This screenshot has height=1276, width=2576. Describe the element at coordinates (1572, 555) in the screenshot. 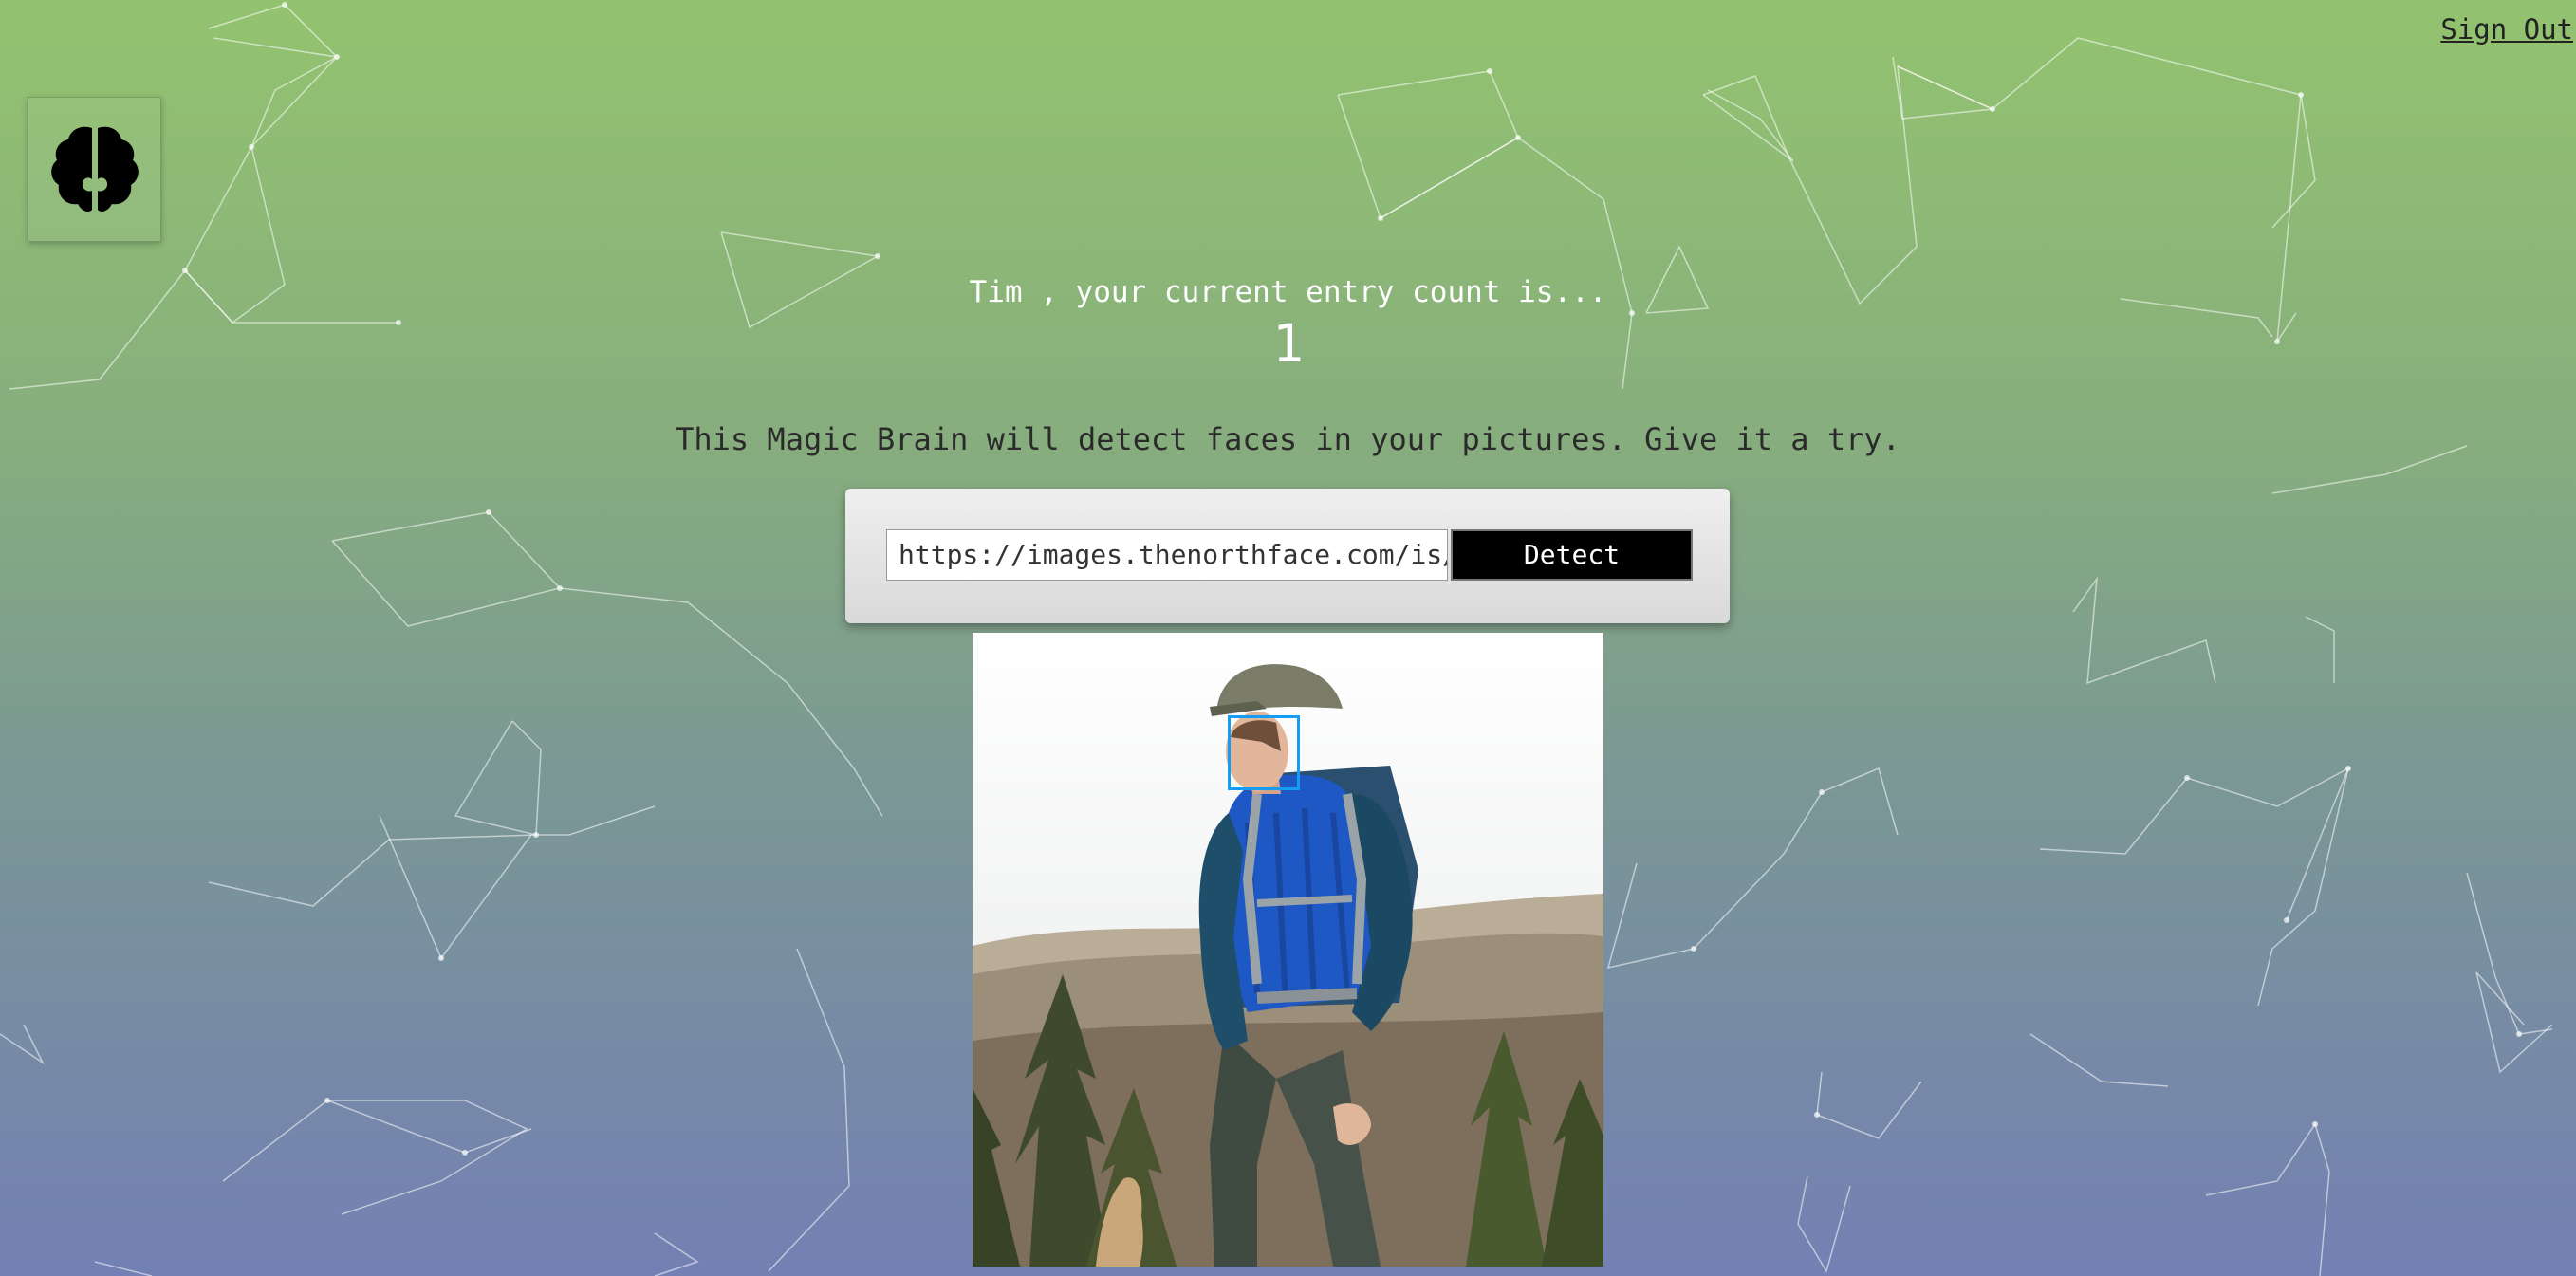

I see `detect-button: Detect` at that location.